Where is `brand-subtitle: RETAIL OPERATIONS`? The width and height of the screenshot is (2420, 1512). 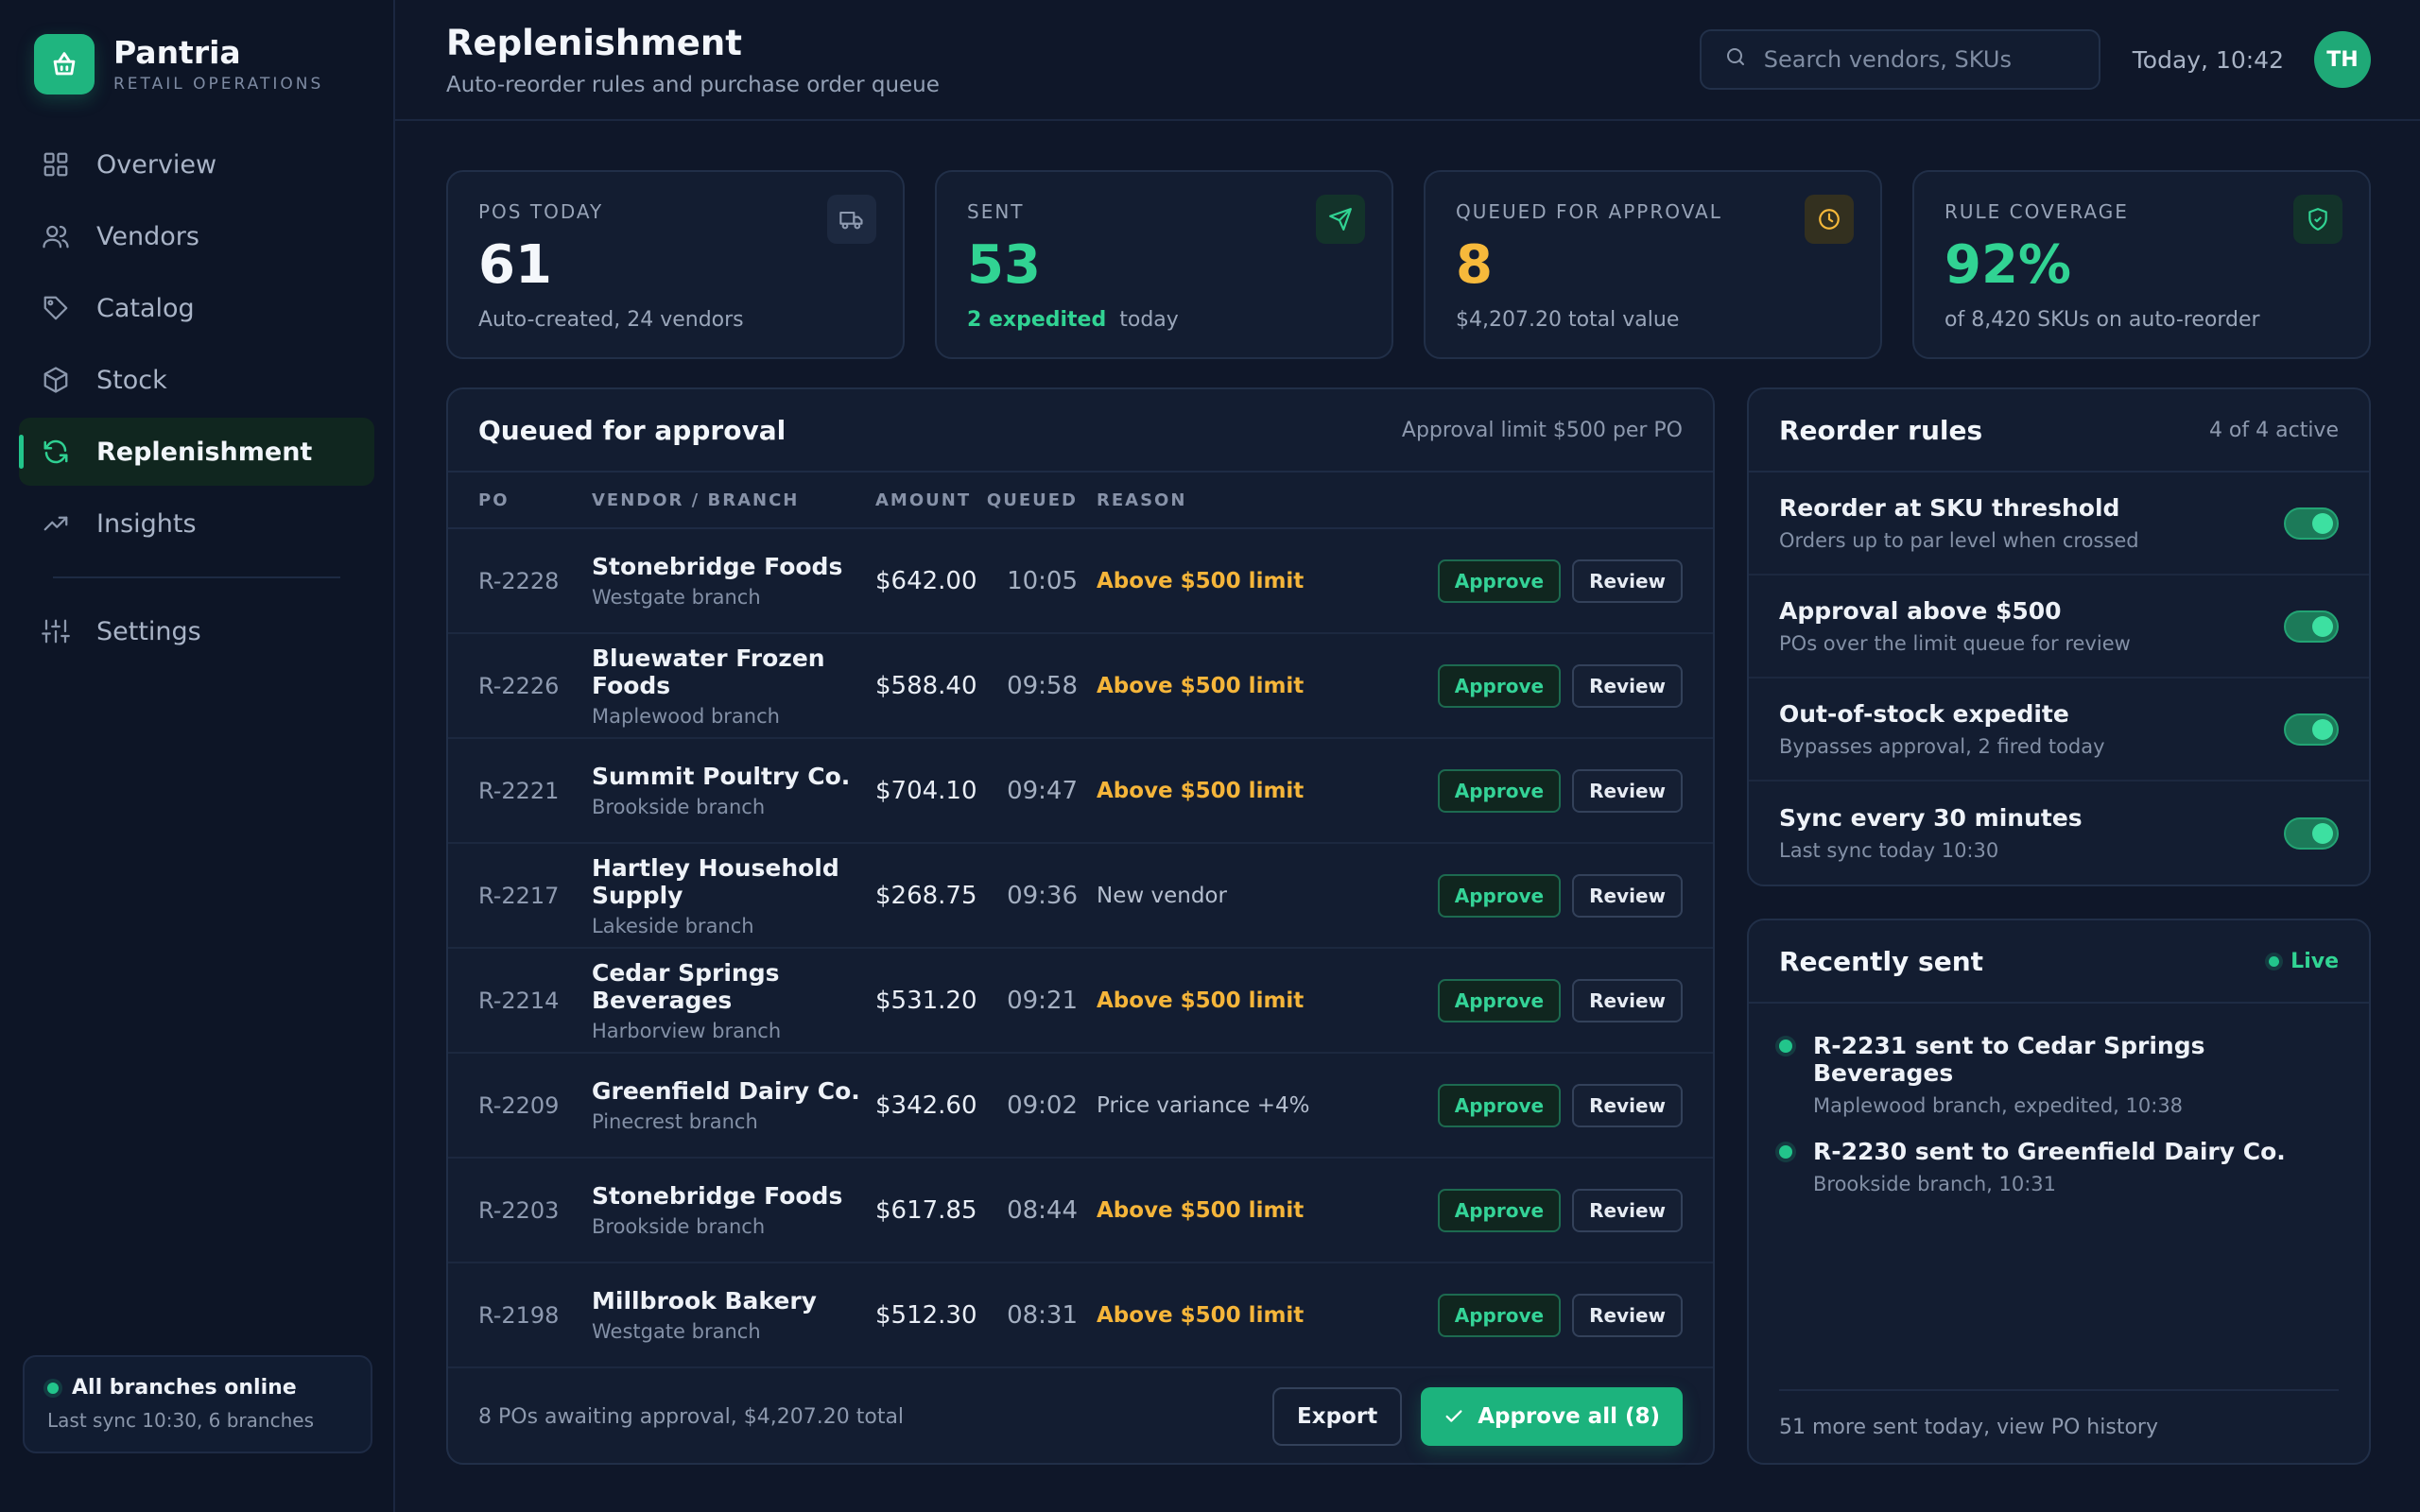
brand-subtitle: RETAIL OPERATIONS is located at coordinates (218, 84).